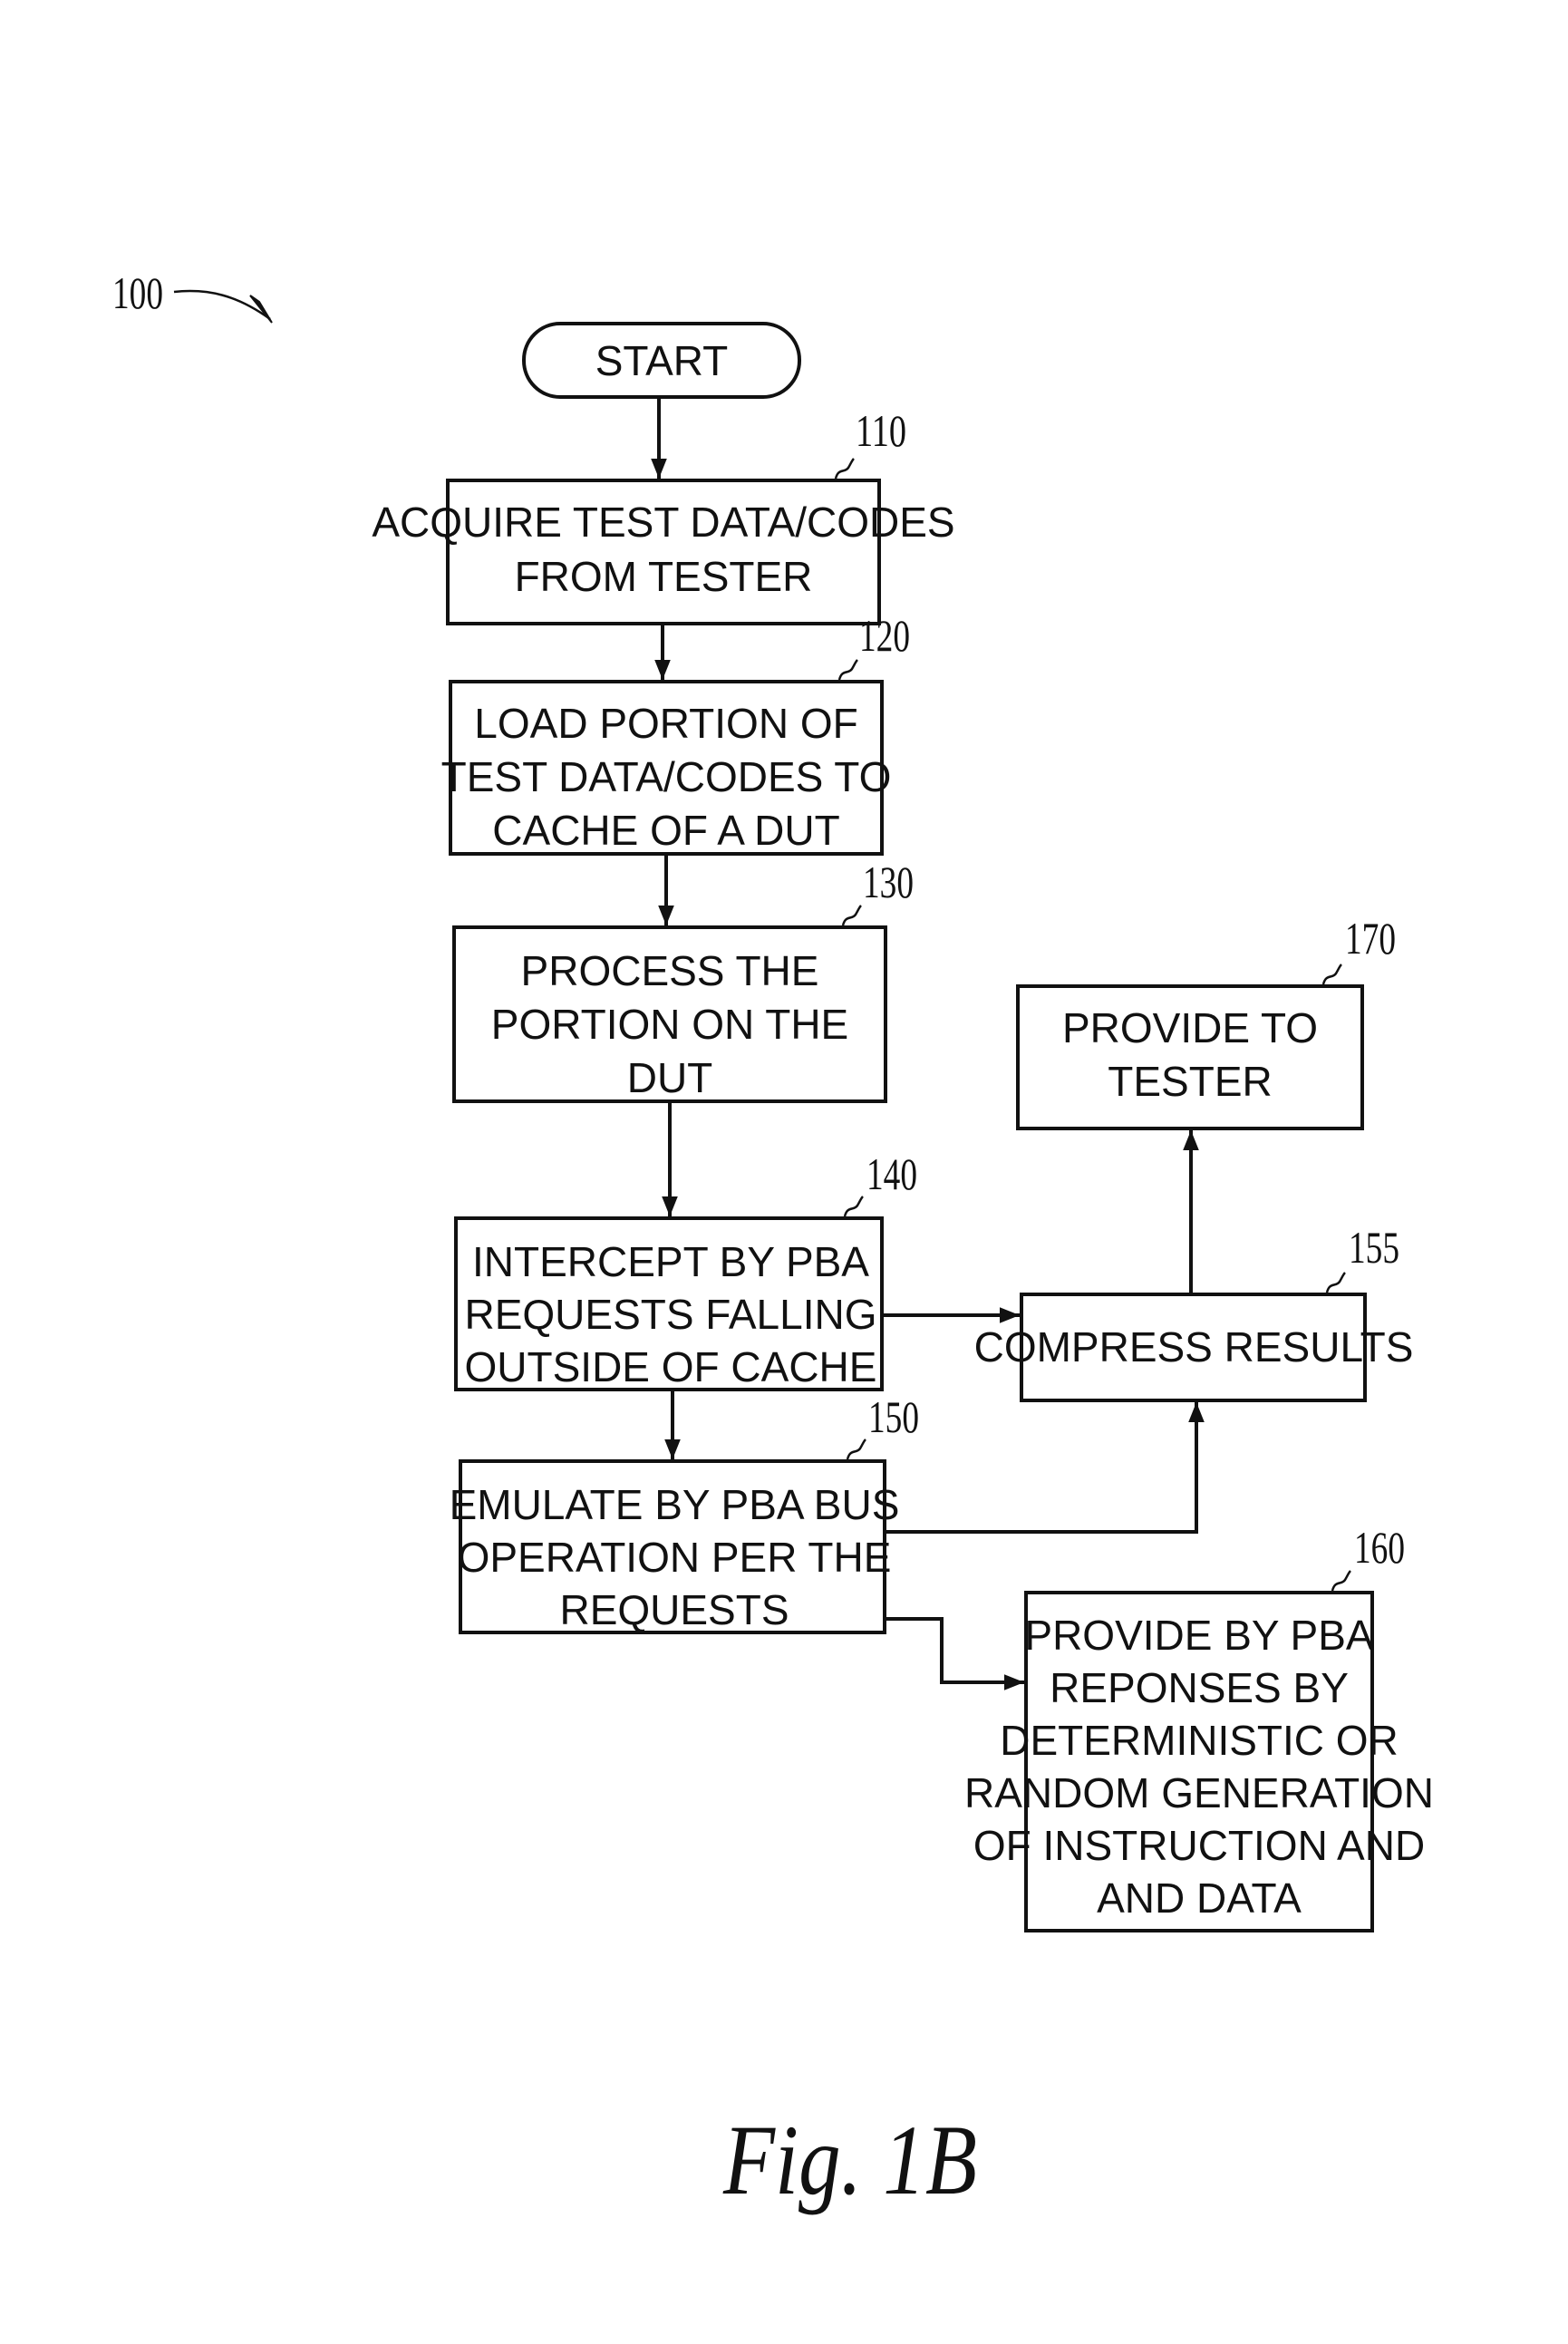 Image resolution: width=1568 pixels, height=2344 pixels. I want to click on node-155: COMPRESS RESULTS 155, so click(1194, 1312).